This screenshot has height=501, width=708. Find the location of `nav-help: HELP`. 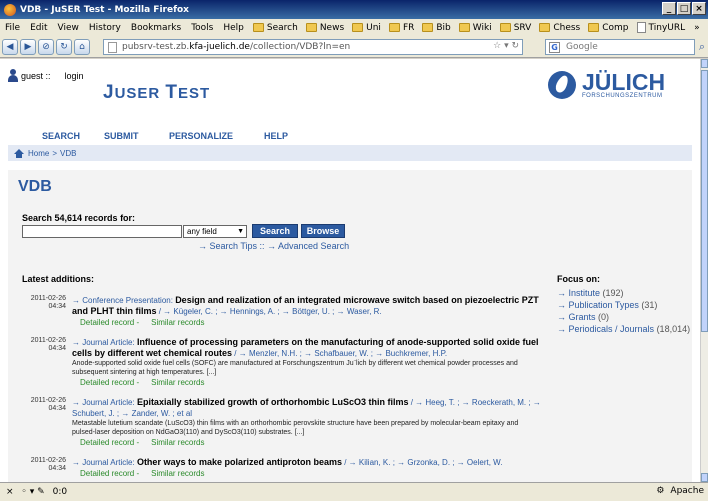

nav-help: HELP is located at coordinates (276, 136).